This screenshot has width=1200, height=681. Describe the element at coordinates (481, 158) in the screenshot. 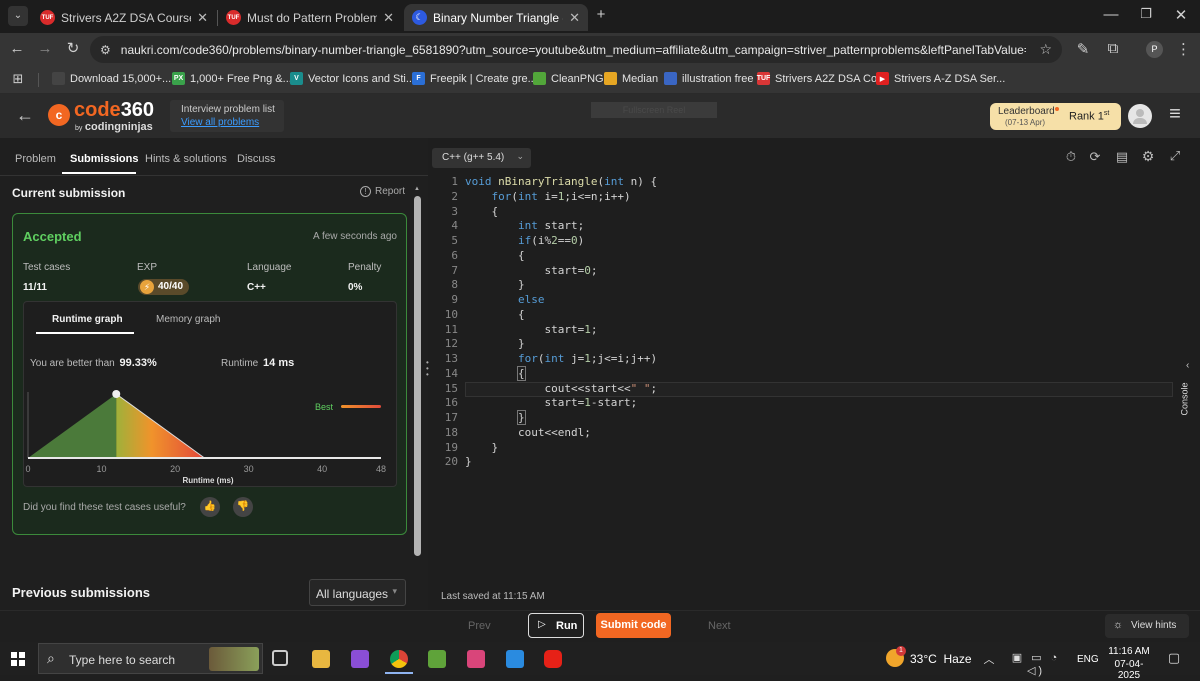

I see `language-select: C++ (g++ 5.4) ⌄` at that location.